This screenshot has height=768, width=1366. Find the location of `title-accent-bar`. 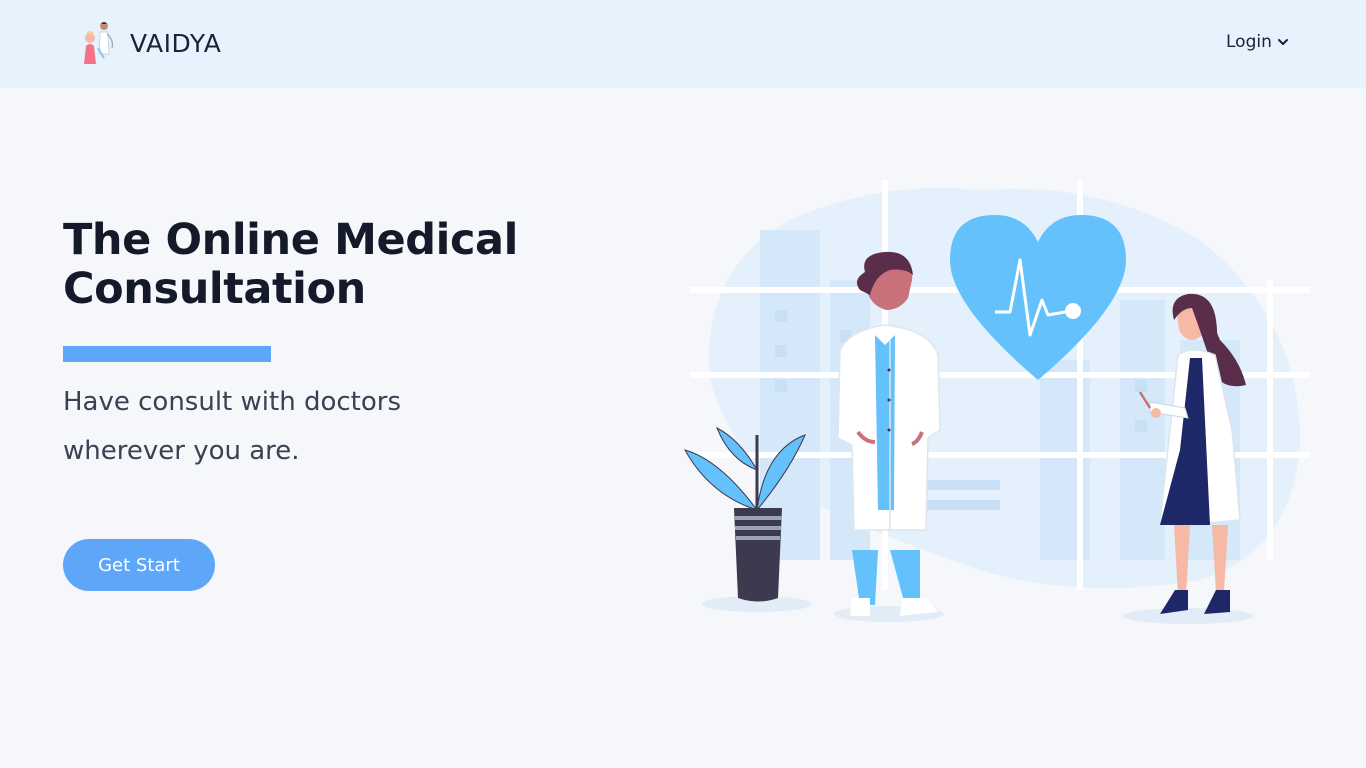

title-accent-bar is located at coordinates (167, 354).